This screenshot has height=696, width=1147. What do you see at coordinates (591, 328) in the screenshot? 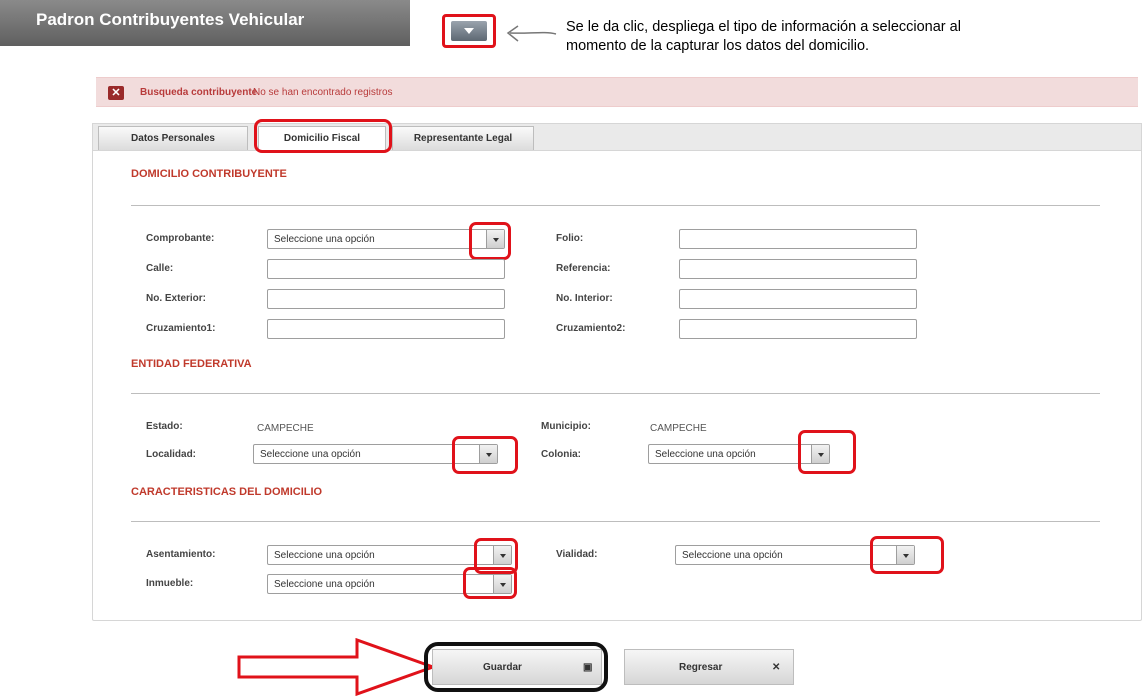
I see `cruzamiento2-label: Cruzamiento2:` at bounding box center [591, 328].